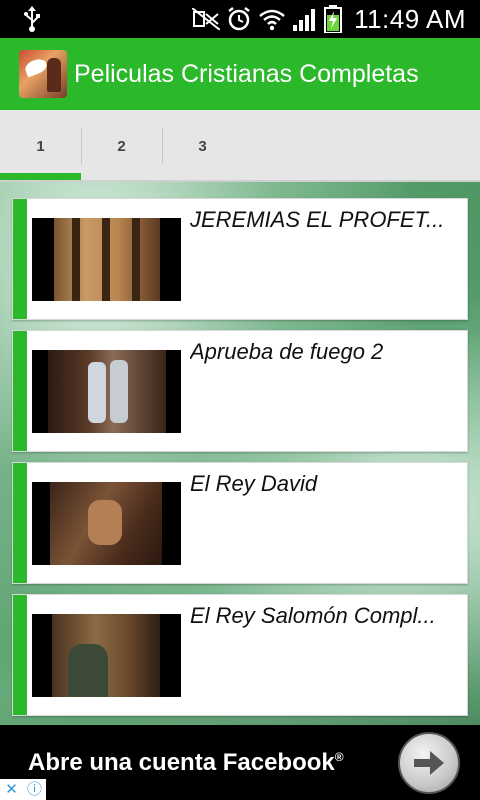 Image resolution: width=480 pixels, height=800 pixels. What do you see at coordinates (272, 20) in the screenshot?
I see `wifi-icon` at bounding box center [272, 20].